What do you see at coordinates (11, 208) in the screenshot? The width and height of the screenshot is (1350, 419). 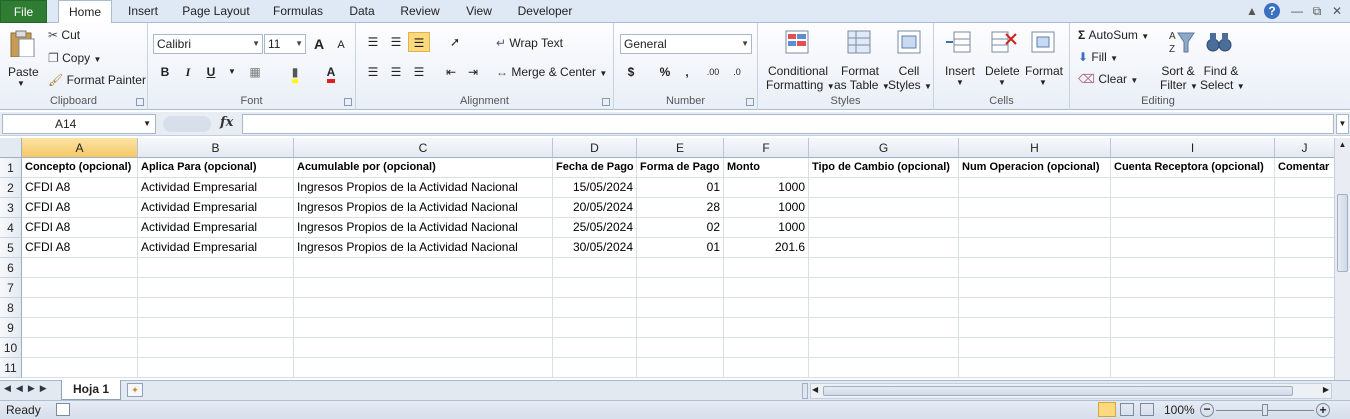 I see `row-header-3: 3` at bounding box center [11, 208].